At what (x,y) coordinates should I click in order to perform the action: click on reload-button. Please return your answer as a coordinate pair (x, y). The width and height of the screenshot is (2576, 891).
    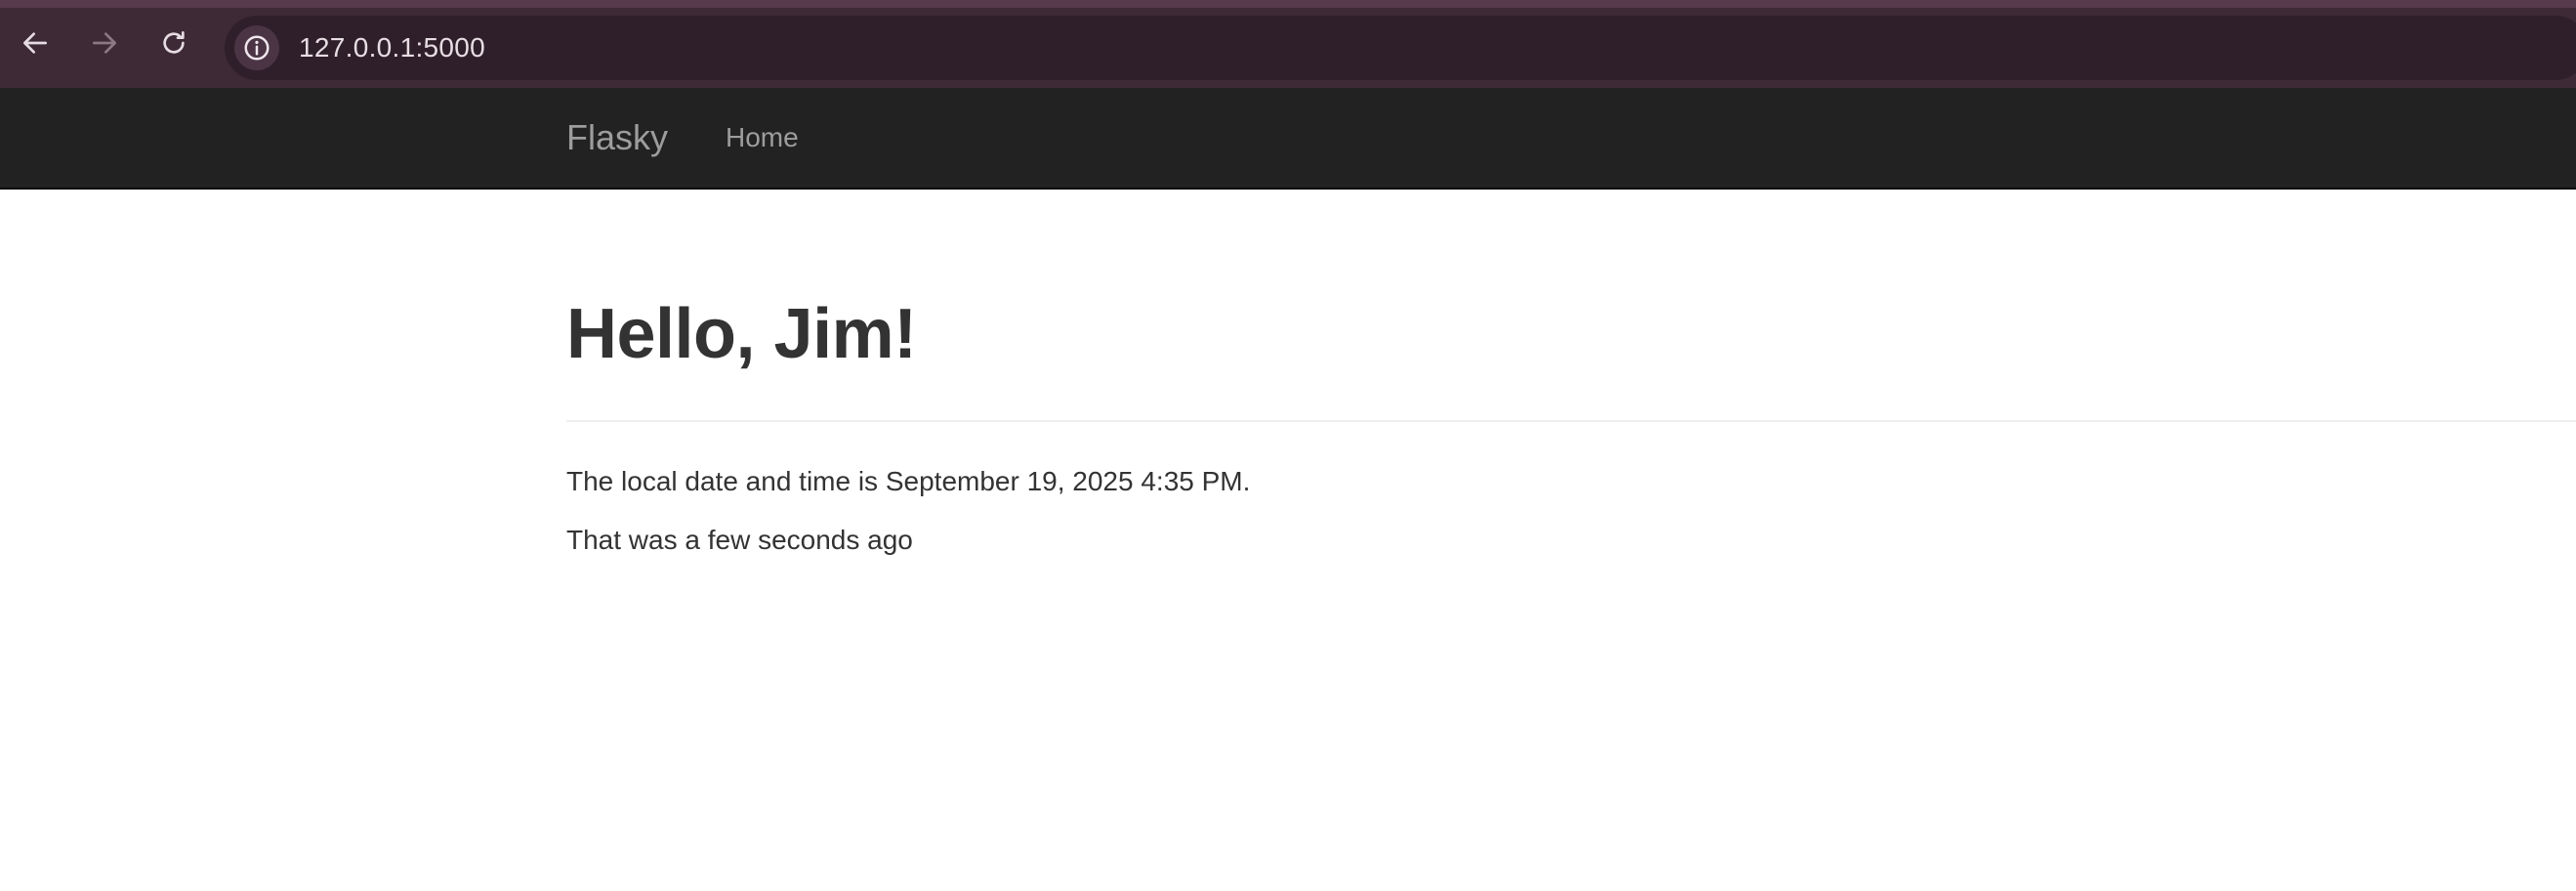
    Looking at the image, I should click on (174, 42).